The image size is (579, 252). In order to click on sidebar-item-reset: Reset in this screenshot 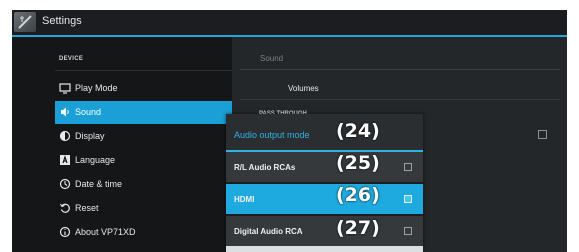, I will do `click(143, 208)`.